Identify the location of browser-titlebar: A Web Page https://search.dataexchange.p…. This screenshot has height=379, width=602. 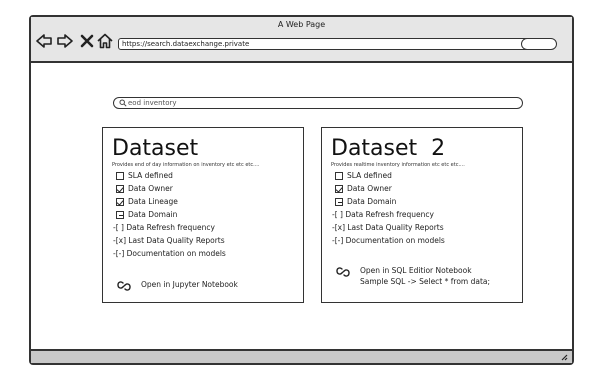
(301, 40).